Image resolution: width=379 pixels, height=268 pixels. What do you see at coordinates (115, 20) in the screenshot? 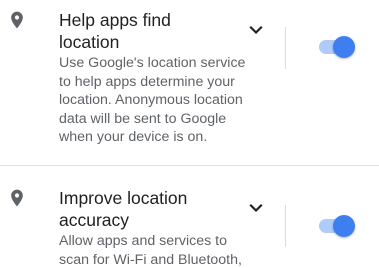
I see `setting-title-line: Help apps find` at bounding box center [115, 20].